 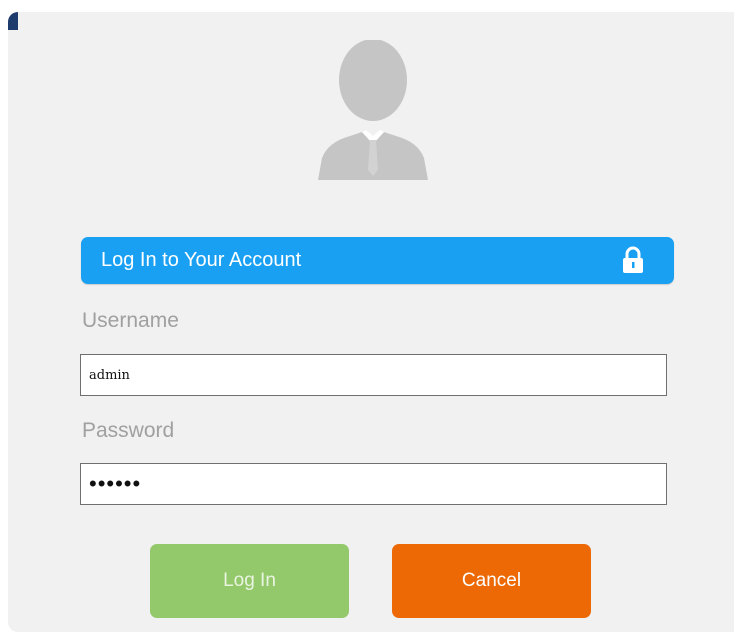 I want to click on login-header-title: Log In to Your Account, so click(x=201, y=260).